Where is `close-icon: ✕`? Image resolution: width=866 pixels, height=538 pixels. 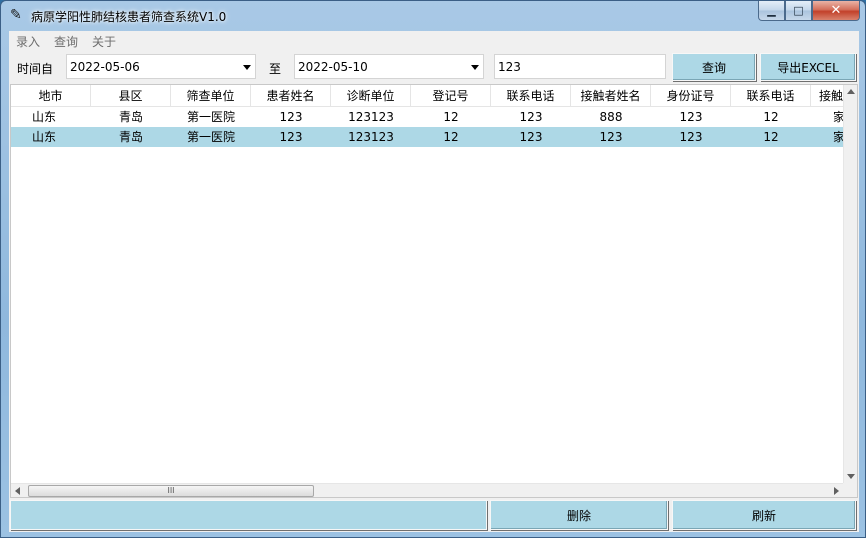 close-icon: ✕ is located at coordinates (836, 10).